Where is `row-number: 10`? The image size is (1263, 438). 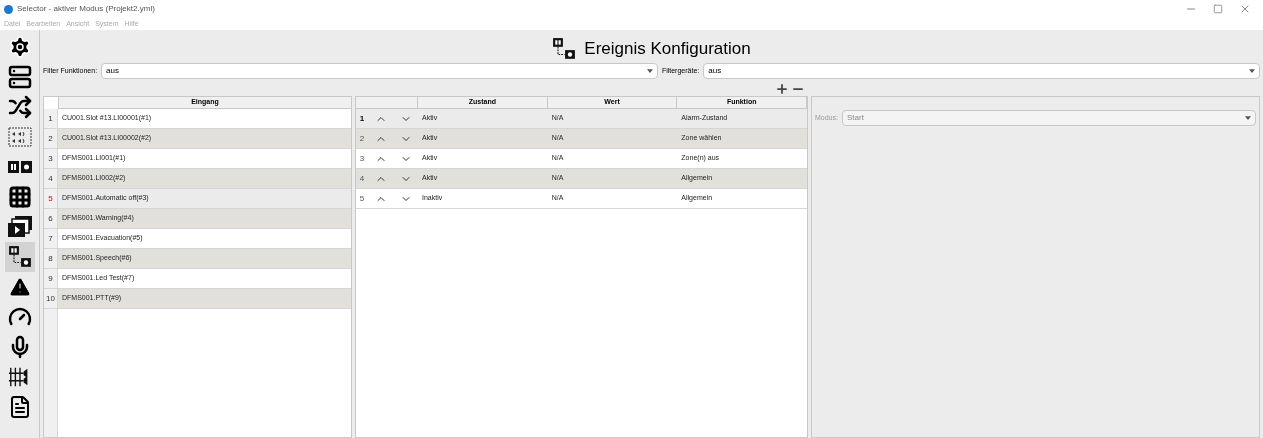 row-number: 10 is located at coordinates (51, 298).